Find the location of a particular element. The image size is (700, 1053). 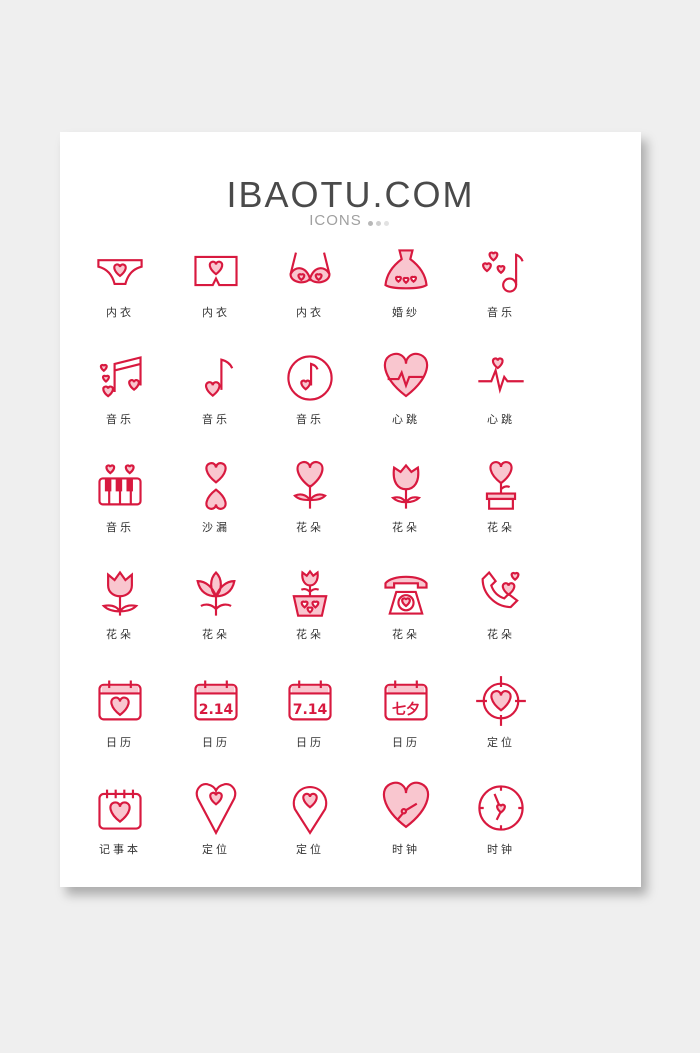

icon-item: 婚纱 is located at coordinates (406, 282).